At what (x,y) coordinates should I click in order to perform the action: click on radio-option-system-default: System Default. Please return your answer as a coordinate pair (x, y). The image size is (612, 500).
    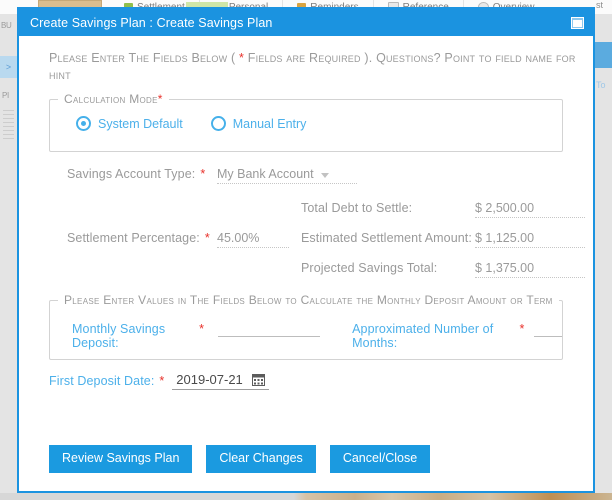
    Looking at the image, I should click on (129, 123).